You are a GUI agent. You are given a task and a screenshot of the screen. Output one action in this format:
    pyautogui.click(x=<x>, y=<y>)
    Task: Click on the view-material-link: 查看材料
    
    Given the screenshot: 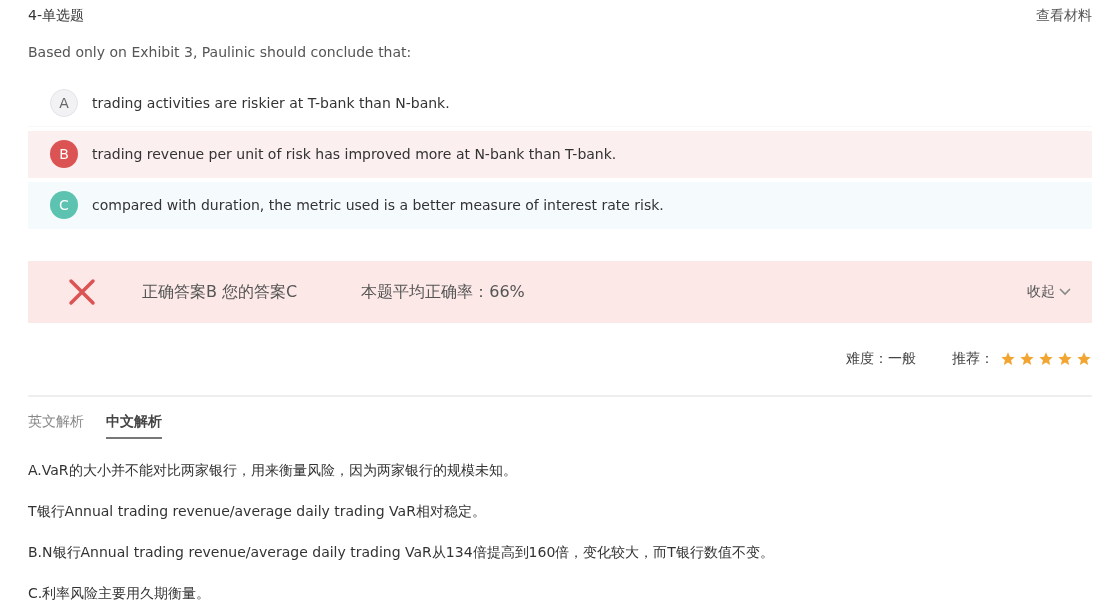 What is the action you would take?
    pyautogui.click(x=1064, y=16)
    